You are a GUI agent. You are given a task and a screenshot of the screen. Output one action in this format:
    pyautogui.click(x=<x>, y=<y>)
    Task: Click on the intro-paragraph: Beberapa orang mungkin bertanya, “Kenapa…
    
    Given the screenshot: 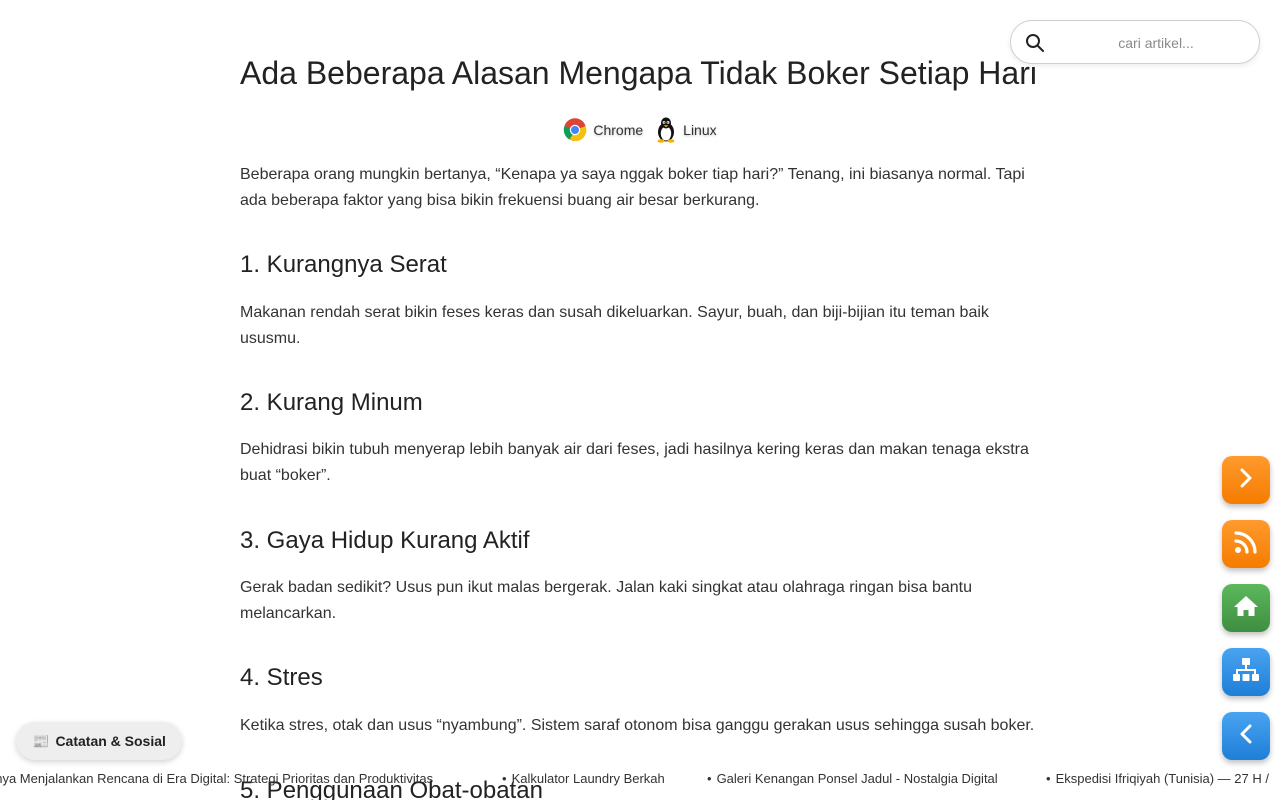 What is the action you would take?
    pyautogui.click(x=632, y=187)
    